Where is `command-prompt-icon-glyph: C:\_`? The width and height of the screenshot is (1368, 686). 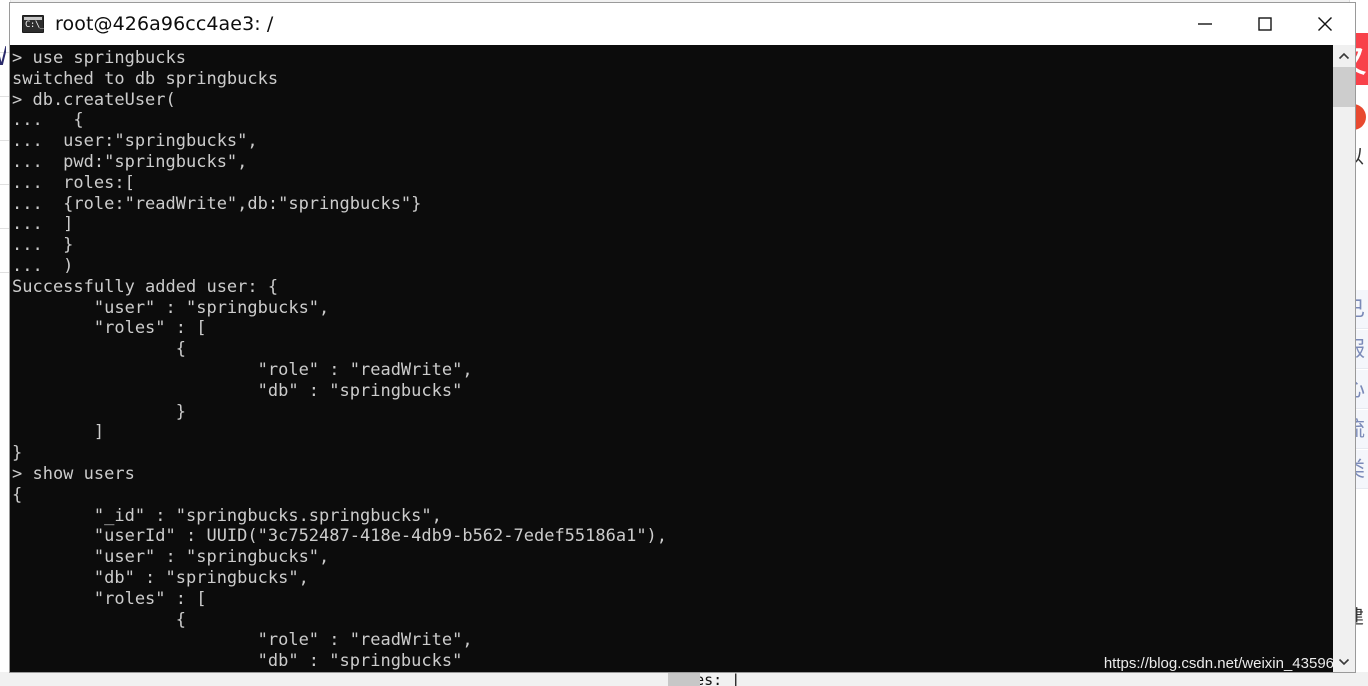
command-prompt-icon-glyph: C:\_ is located at coordinates (35, 25).